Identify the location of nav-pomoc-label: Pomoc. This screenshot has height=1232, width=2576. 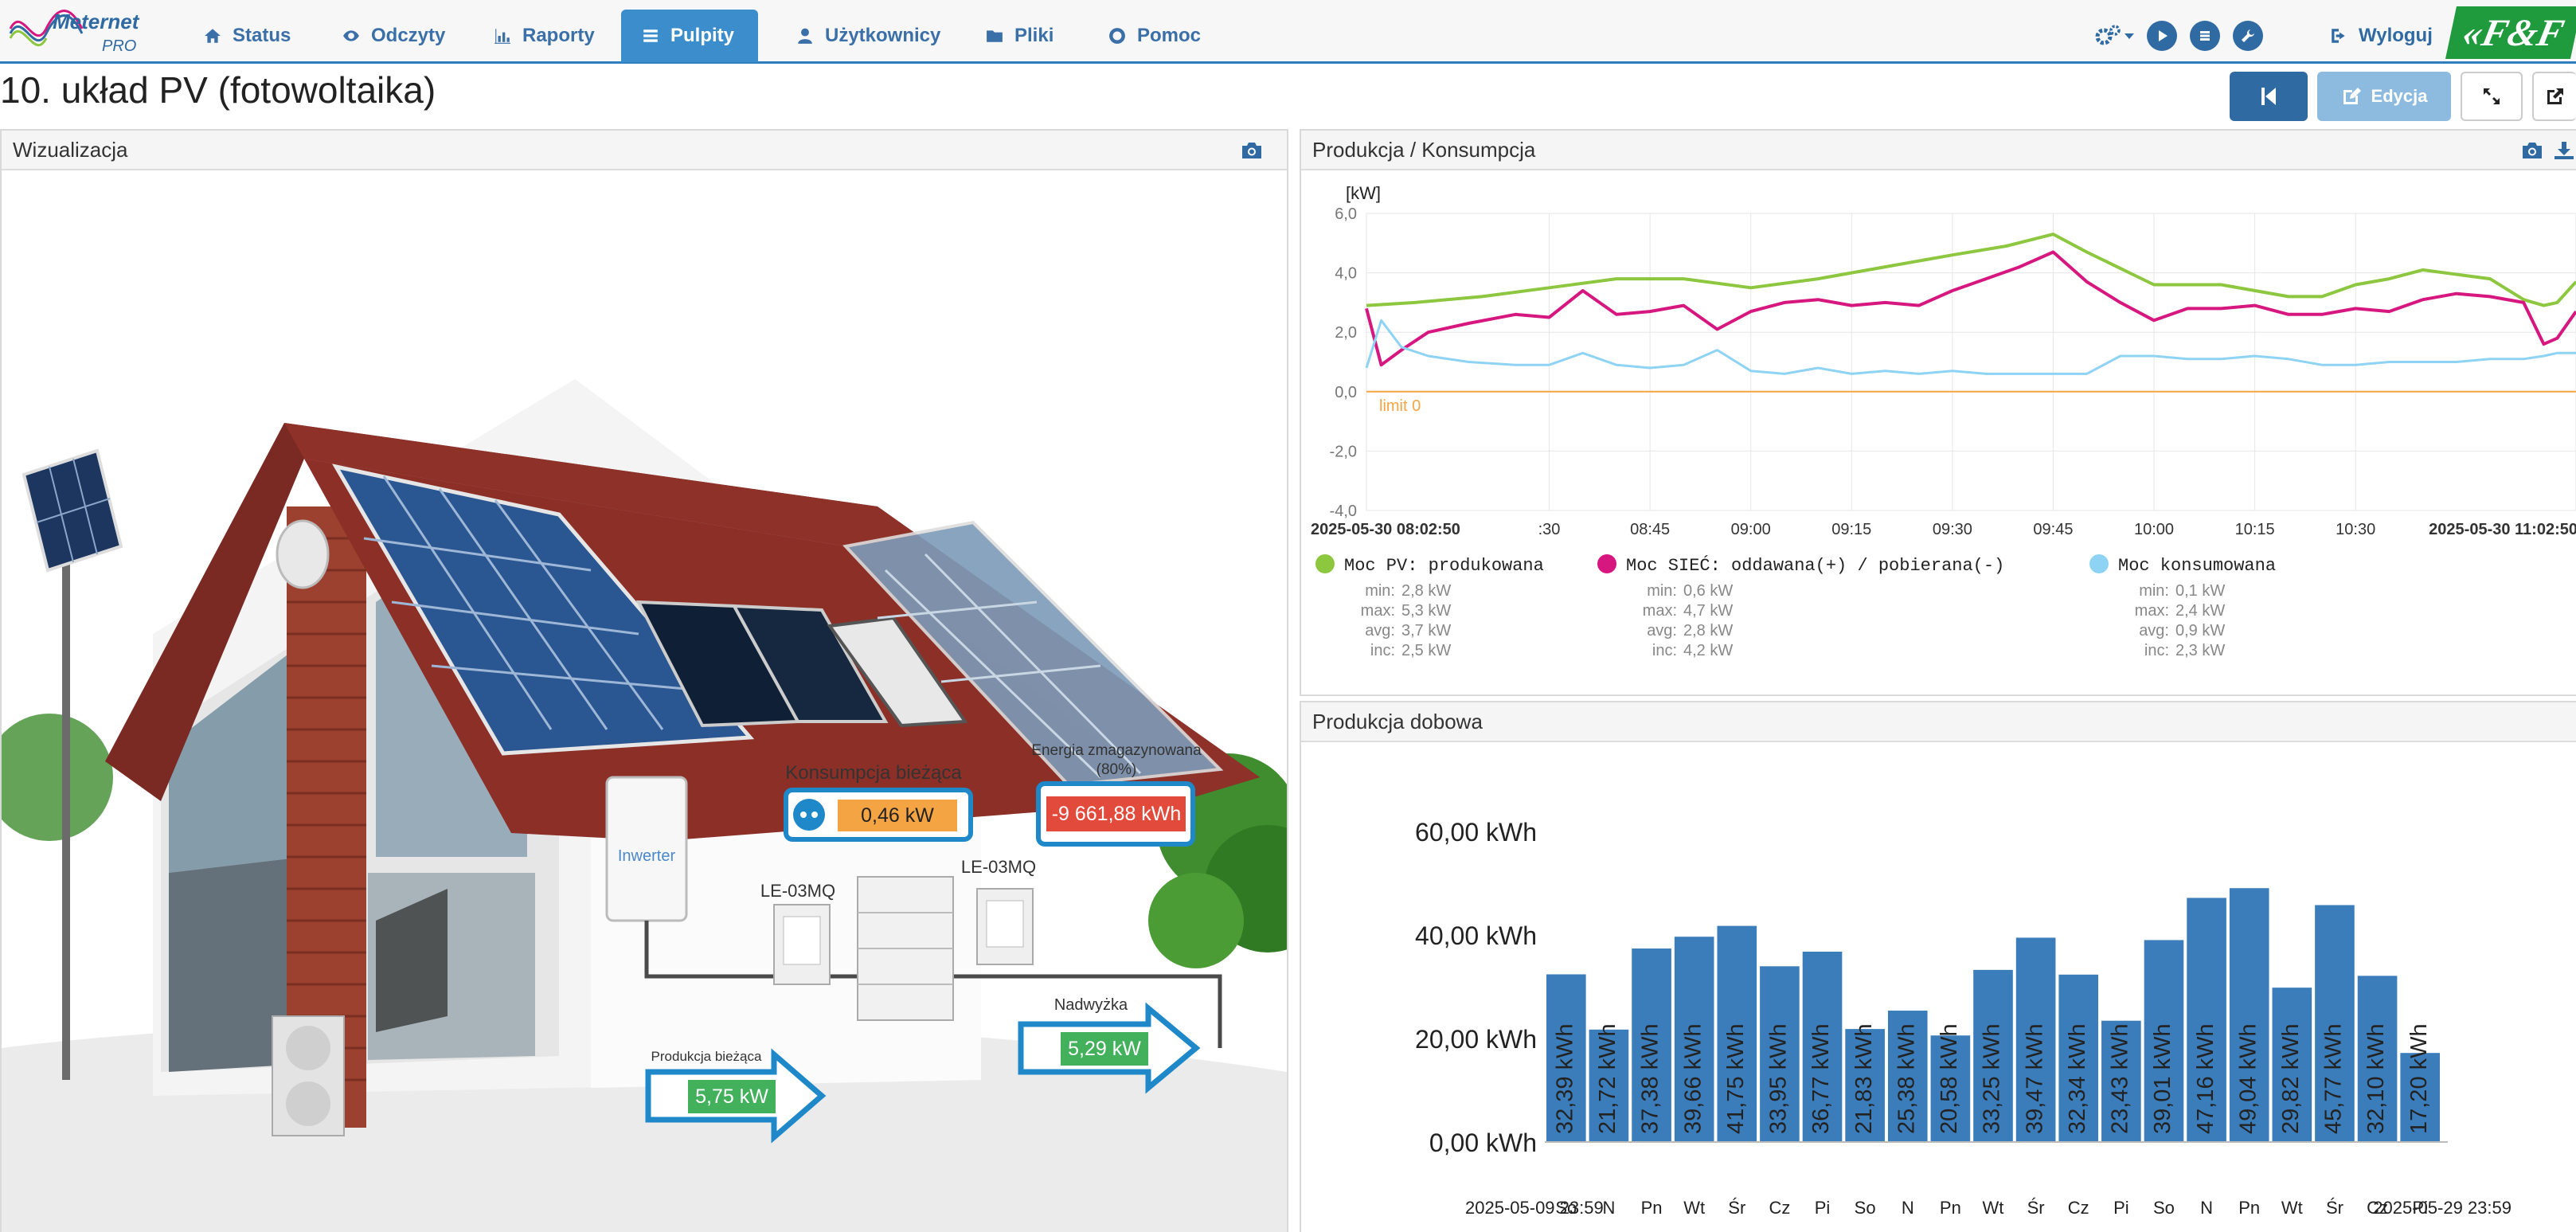
(1169, 35).